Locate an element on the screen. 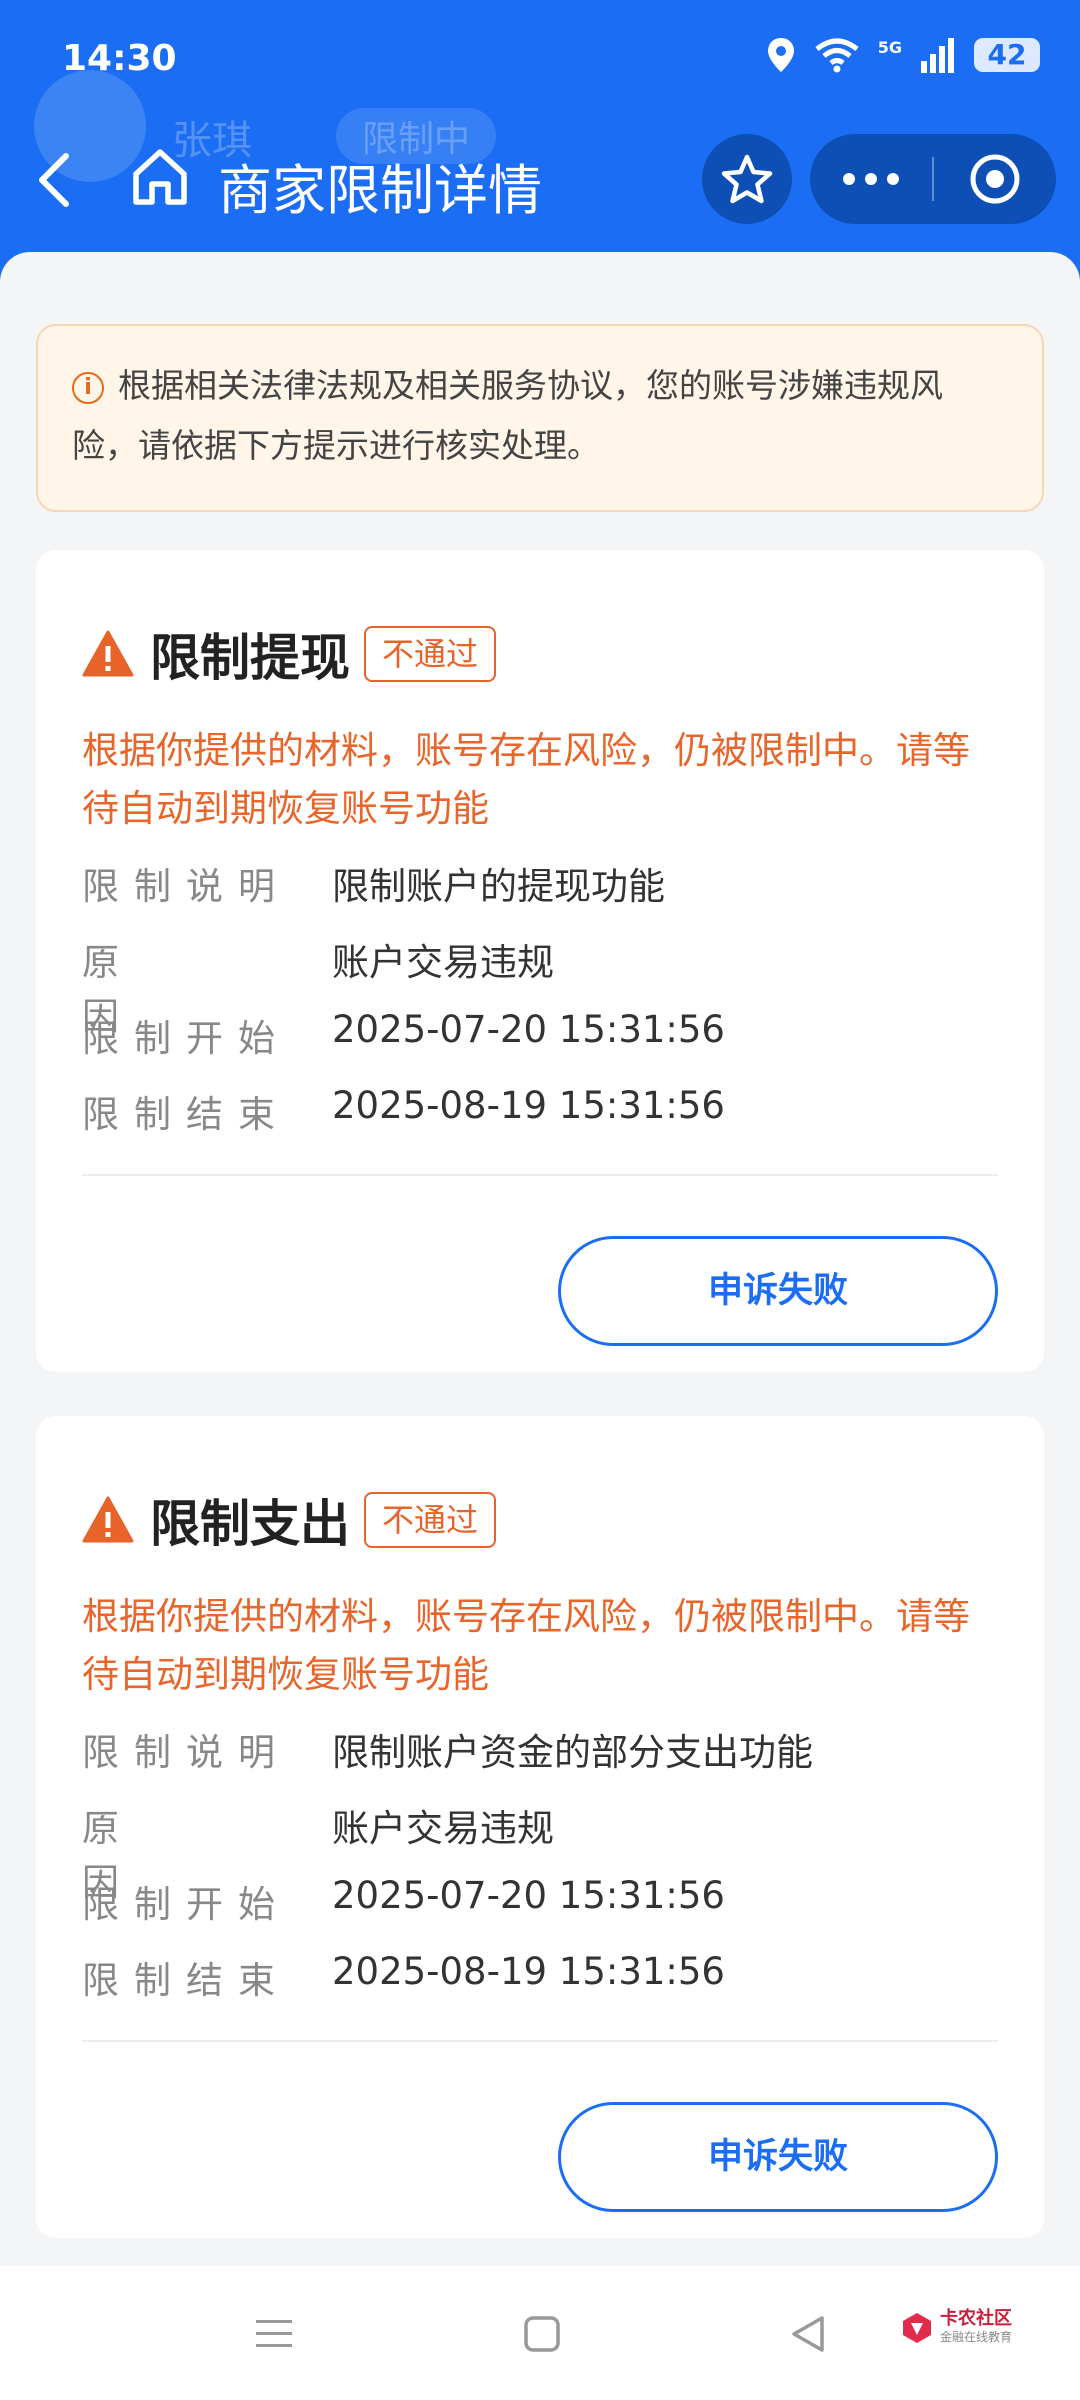  battery-indicator: 42 is located at coordinates (1007, 55).